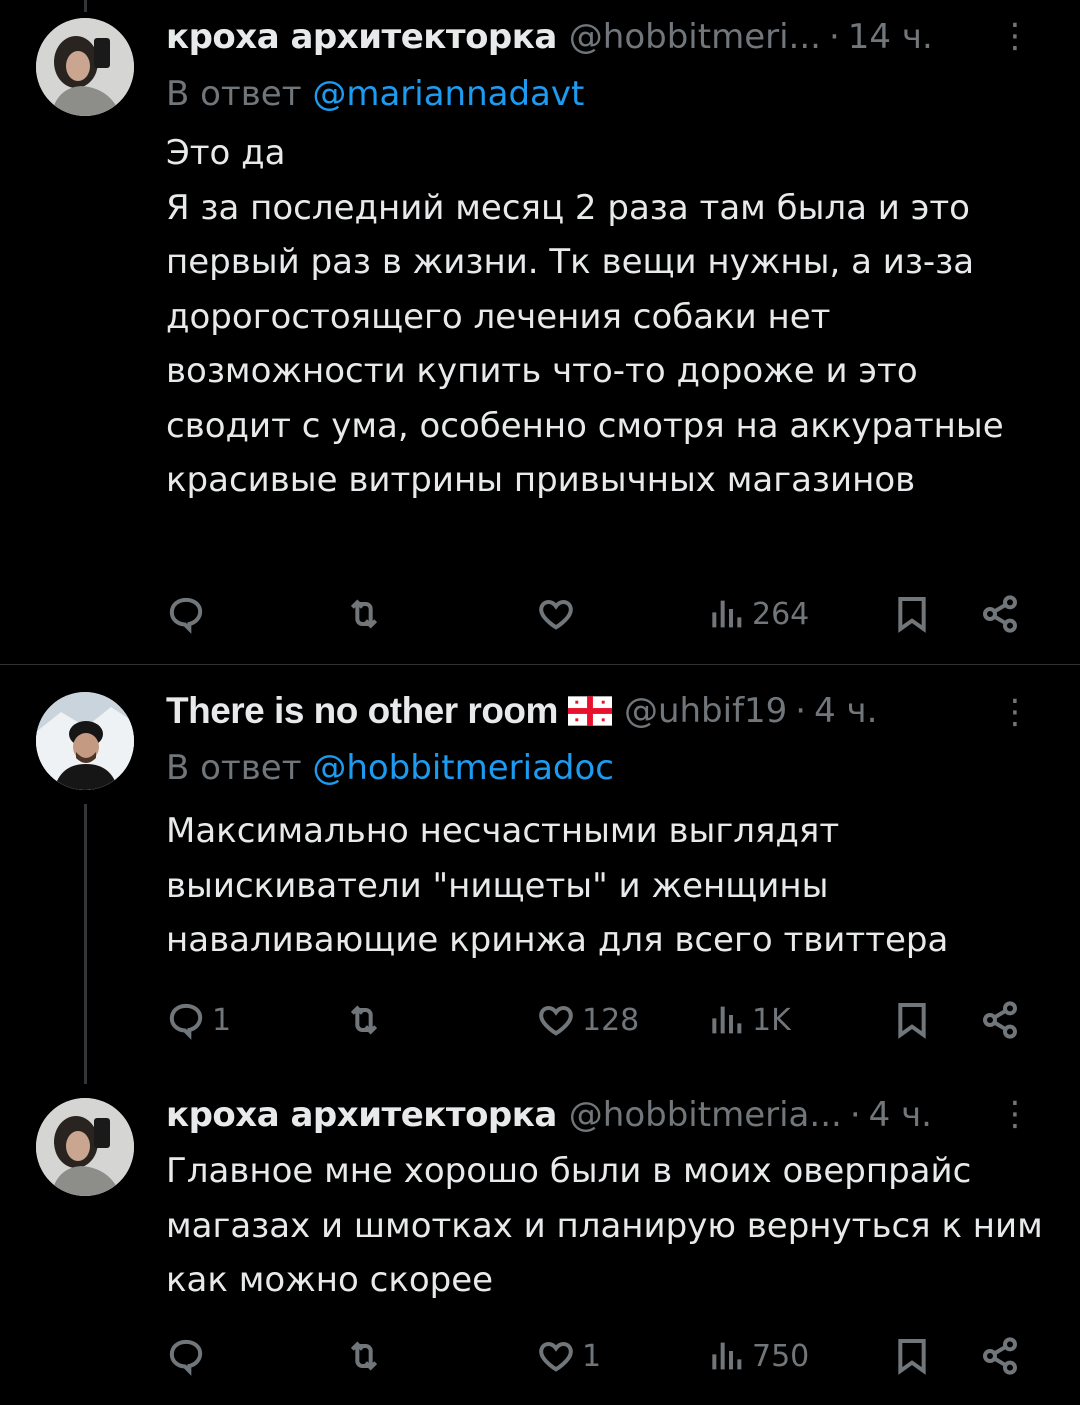 This screenshot has height=1405, width=1080. Describe the element at coordinates (448, 94) in the screenshot. I see `reply-mention-link: @mariannadavt` at that location.